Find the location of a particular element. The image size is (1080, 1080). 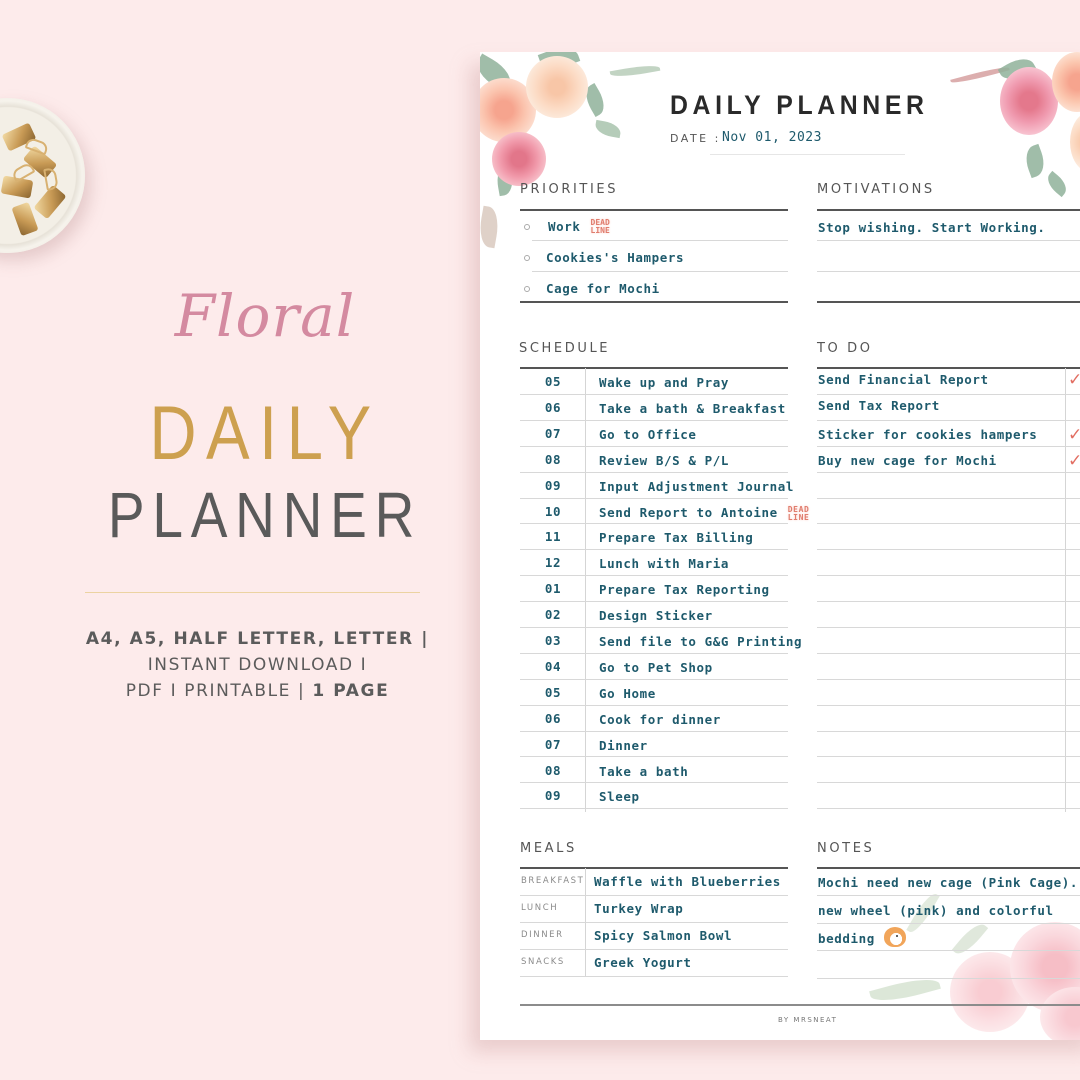

motivations-bottom-rule is located at coordinates (948, 302).